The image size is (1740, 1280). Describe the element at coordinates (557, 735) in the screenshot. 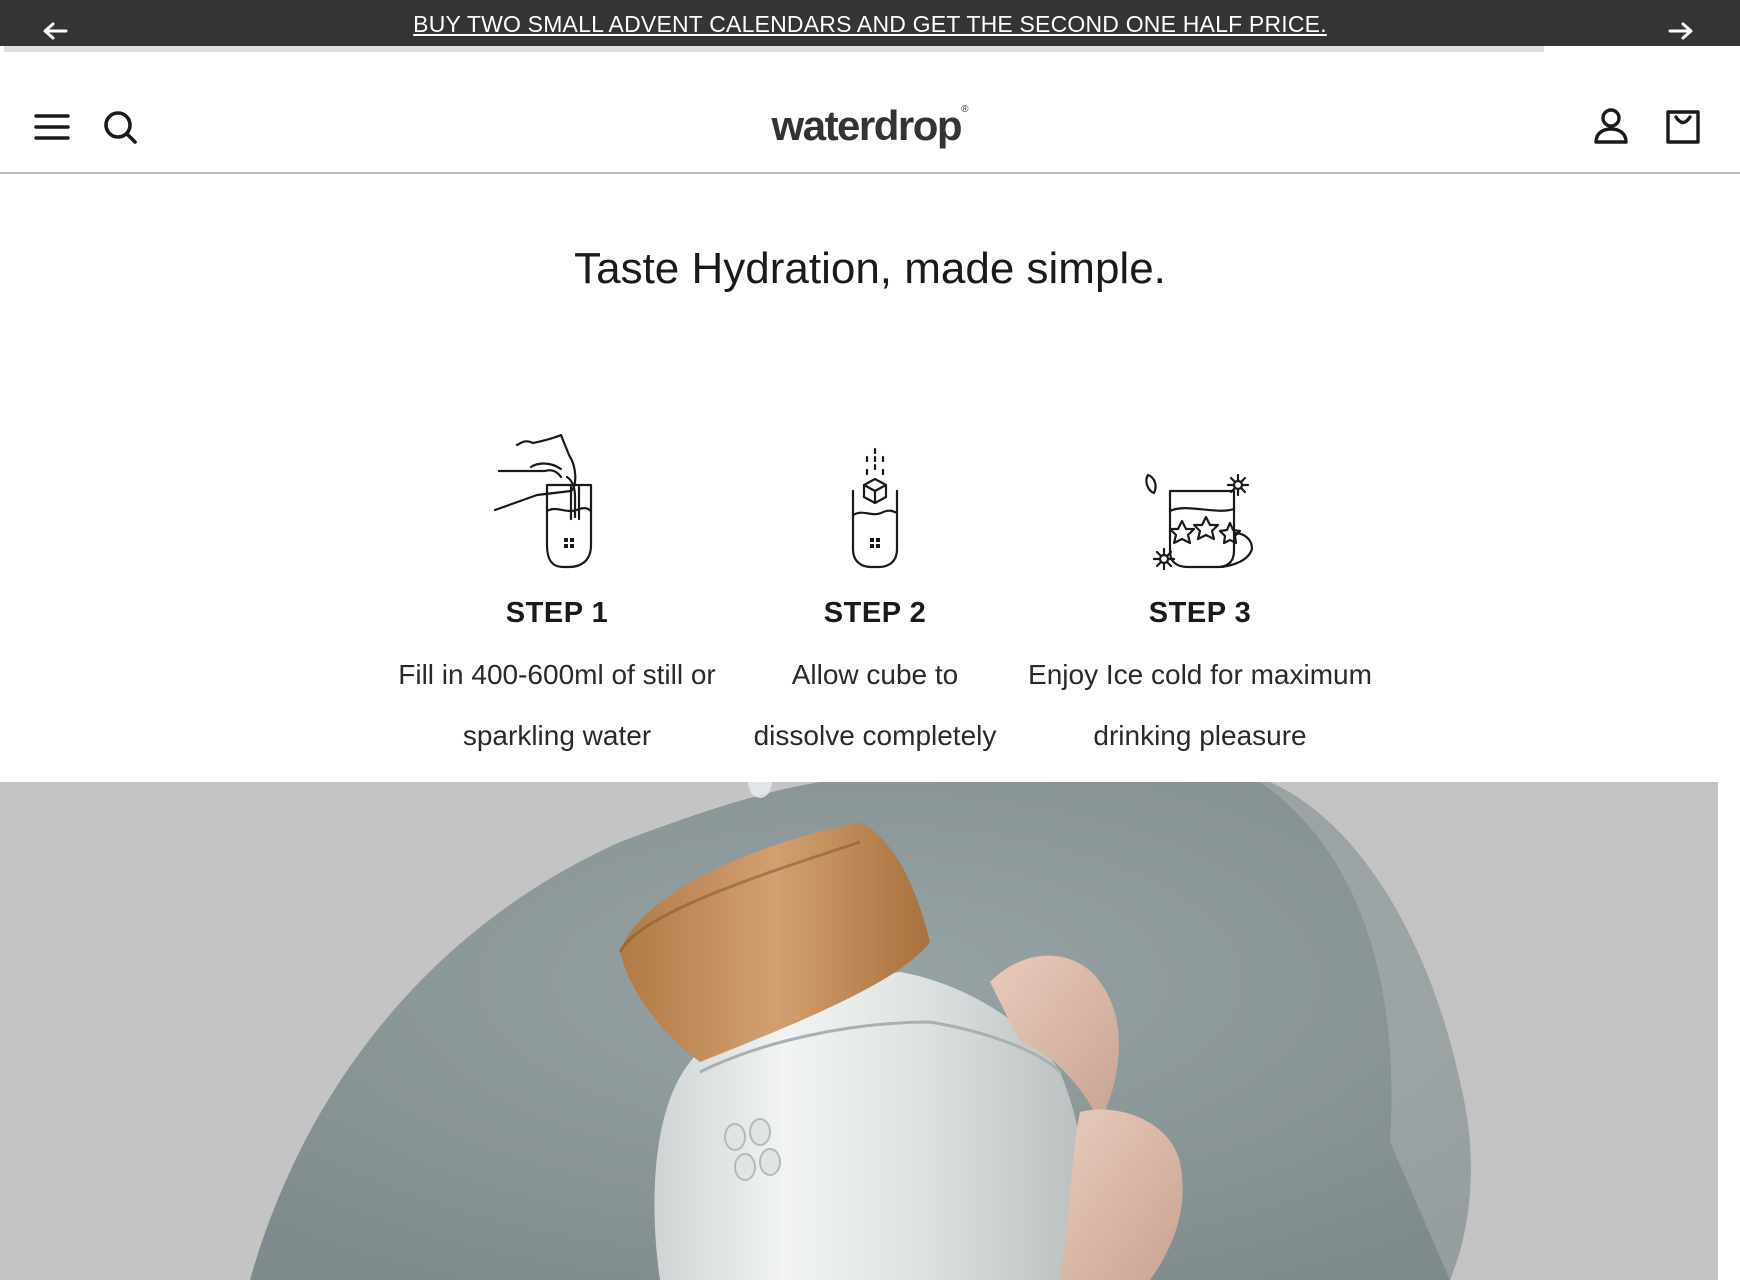

I see `step-description-line: sparkling water` at that location.